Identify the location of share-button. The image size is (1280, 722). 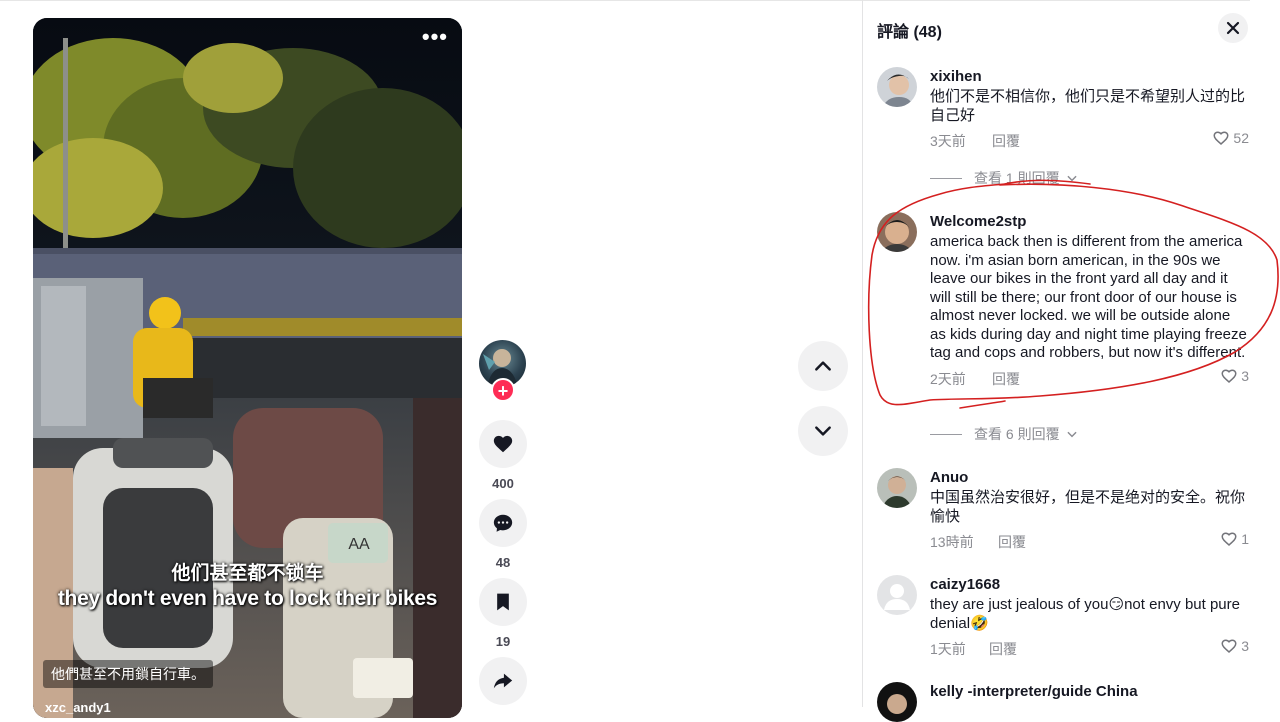
(503, 681).